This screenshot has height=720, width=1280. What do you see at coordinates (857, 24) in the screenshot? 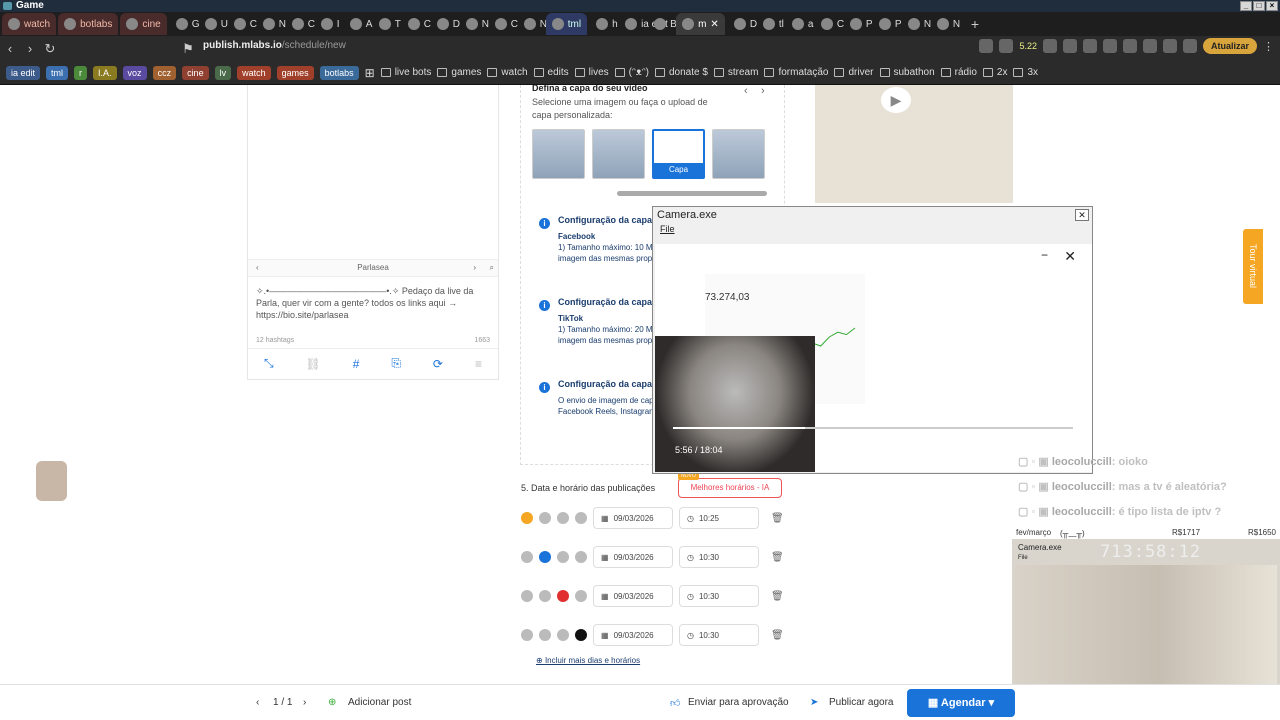
I see `browser-tab: P` at bounding box center [857, 24].